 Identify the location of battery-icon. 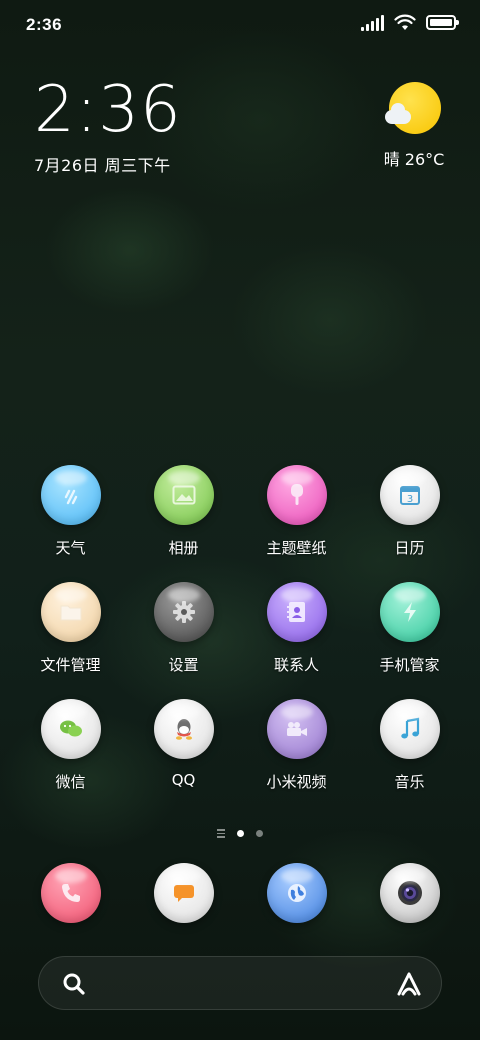
(442, 22).